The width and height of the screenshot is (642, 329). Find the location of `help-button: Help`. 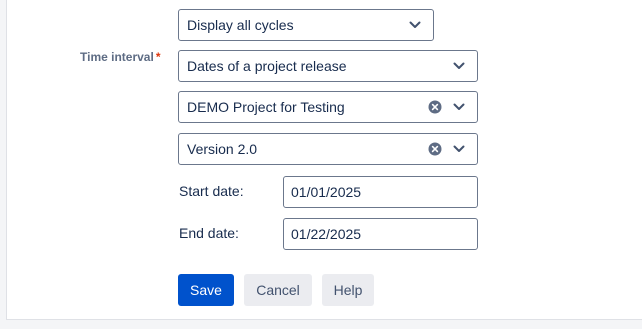

help-button: Help is located at coordinates (348, 290).